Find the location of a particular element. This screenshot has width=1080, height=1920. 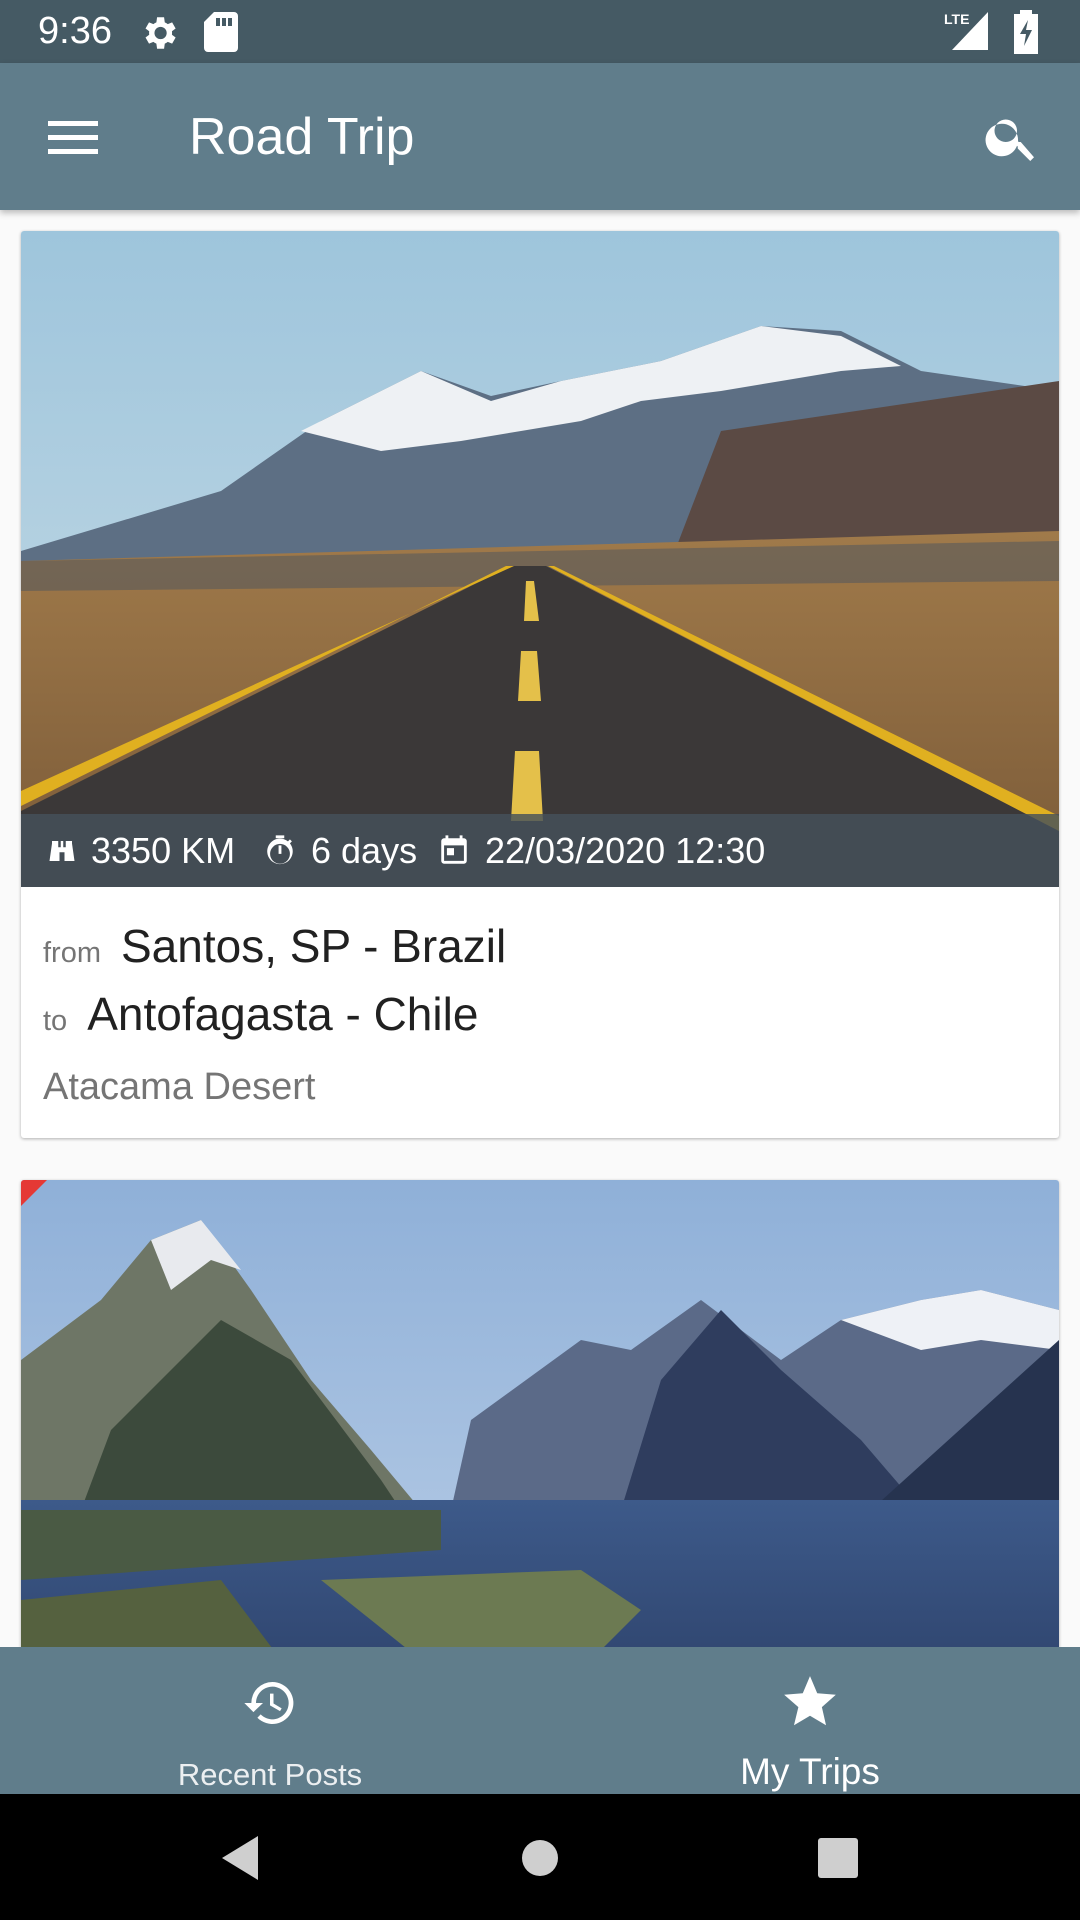

to-label: to is located at coordinates (55, 1021).